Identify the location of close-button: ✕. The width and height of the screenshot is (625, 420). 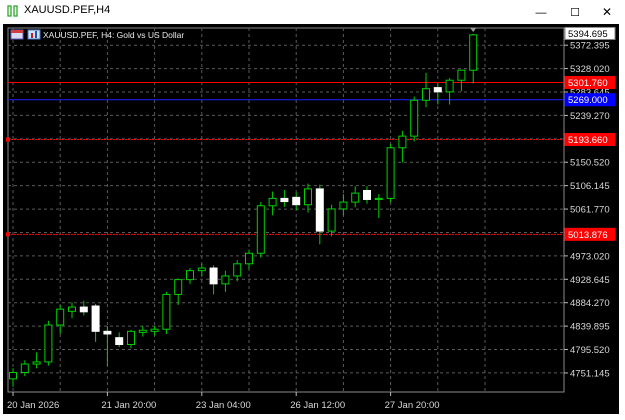
(607, 11).